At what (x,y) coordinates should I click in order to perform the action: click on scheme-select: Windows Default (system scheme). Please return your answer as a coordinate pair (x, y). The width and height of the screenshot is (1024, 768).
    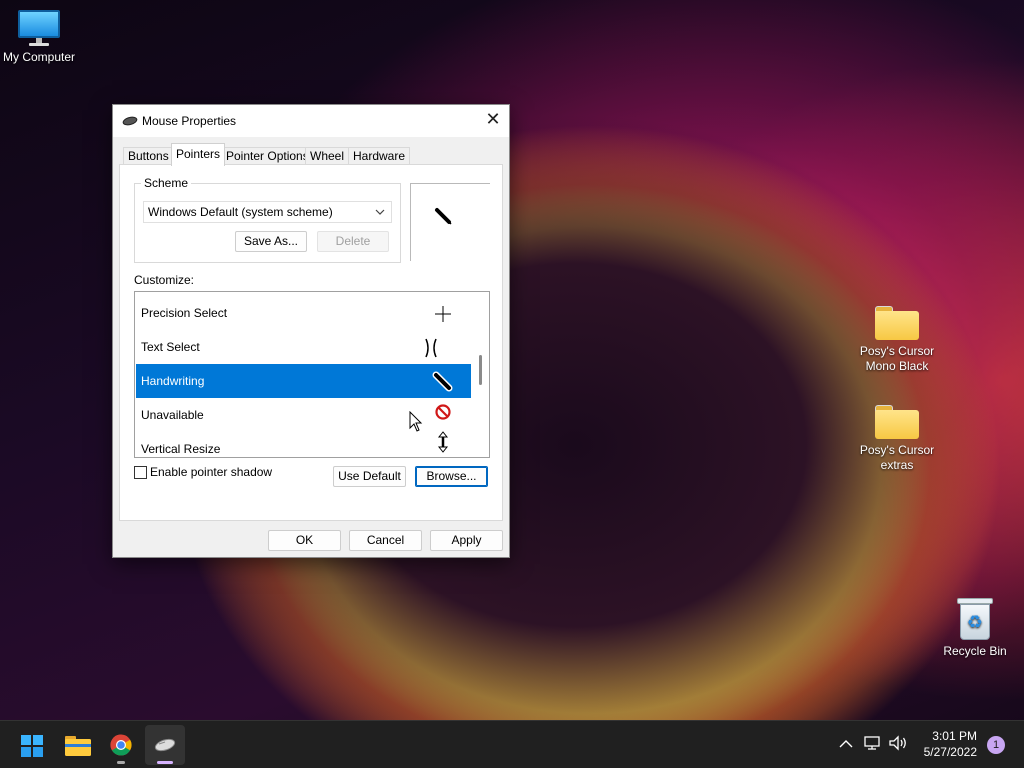
    Looking at the image, I should click on (267, 212).